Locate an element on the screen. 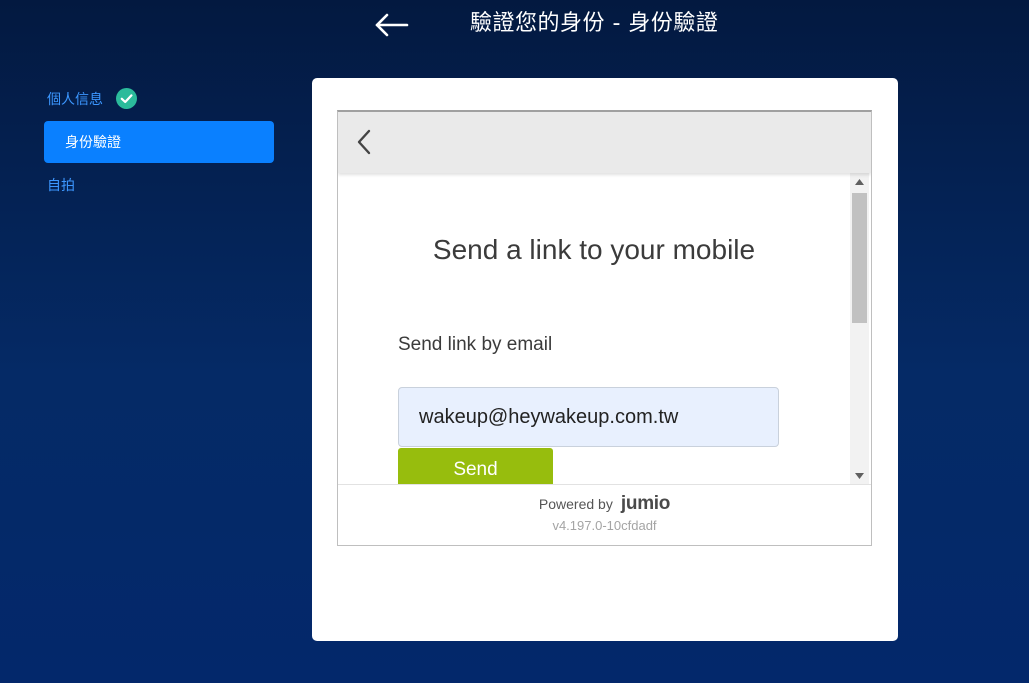  chevron-left-icon is located at coordinates (365, 142).